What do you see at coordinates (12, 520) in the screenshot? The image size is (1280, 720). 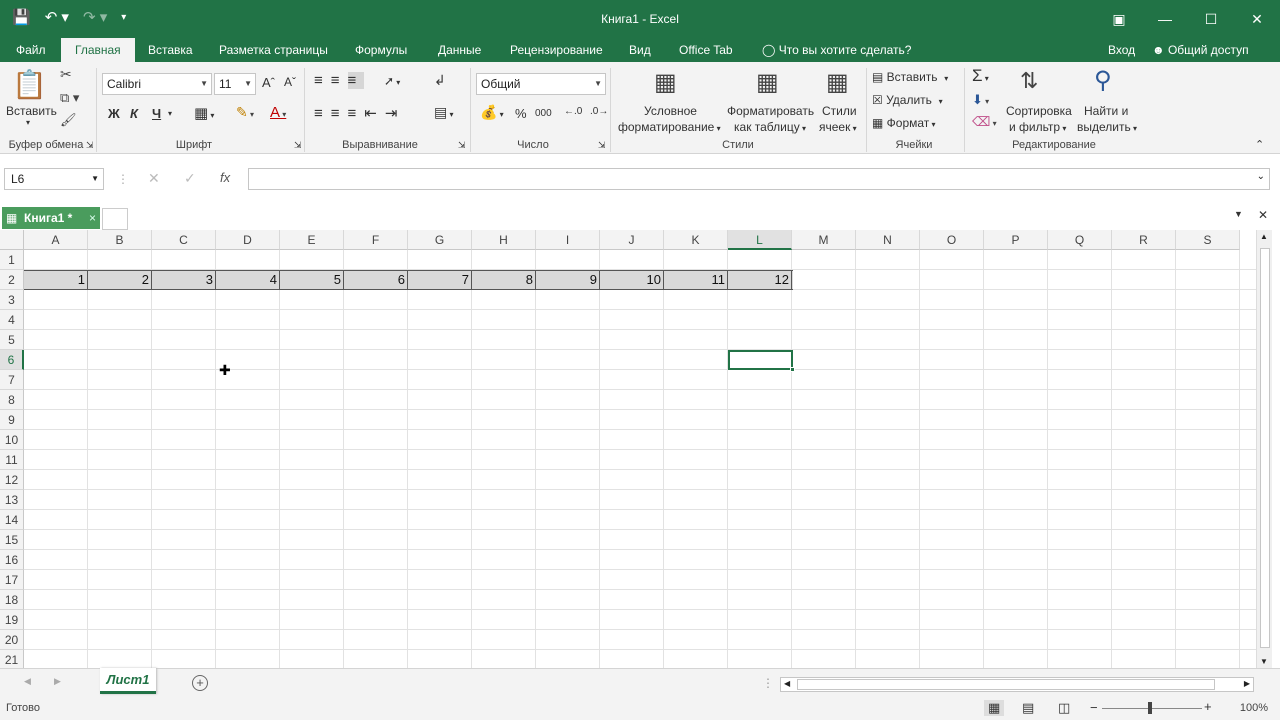 I see `row-header-14: 14` at bounding box center [12, 520].